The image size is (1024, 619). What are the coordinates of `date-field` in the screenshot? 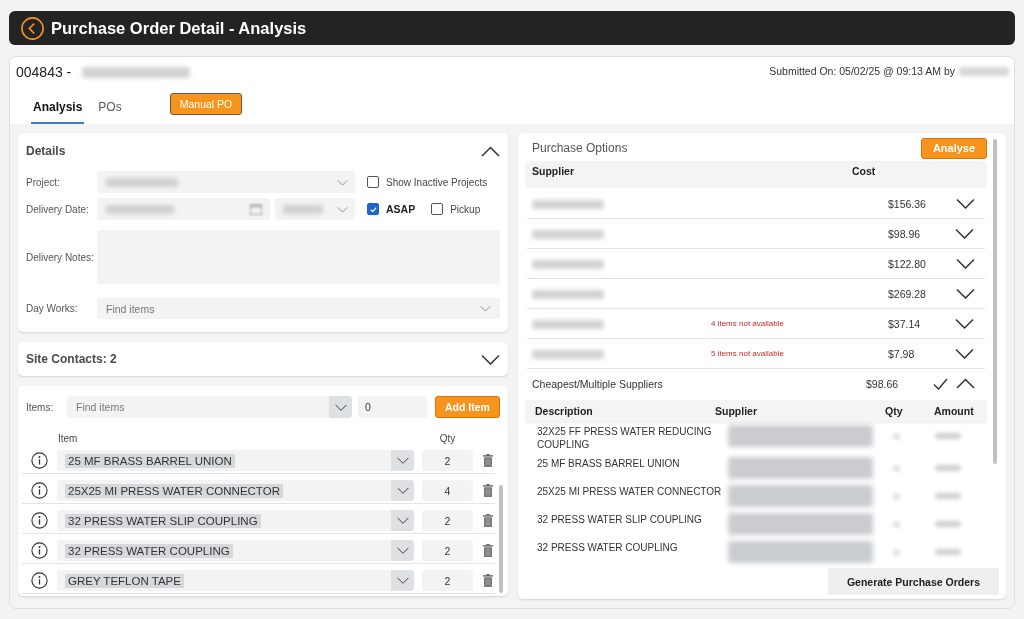 It's located at (183, 209).